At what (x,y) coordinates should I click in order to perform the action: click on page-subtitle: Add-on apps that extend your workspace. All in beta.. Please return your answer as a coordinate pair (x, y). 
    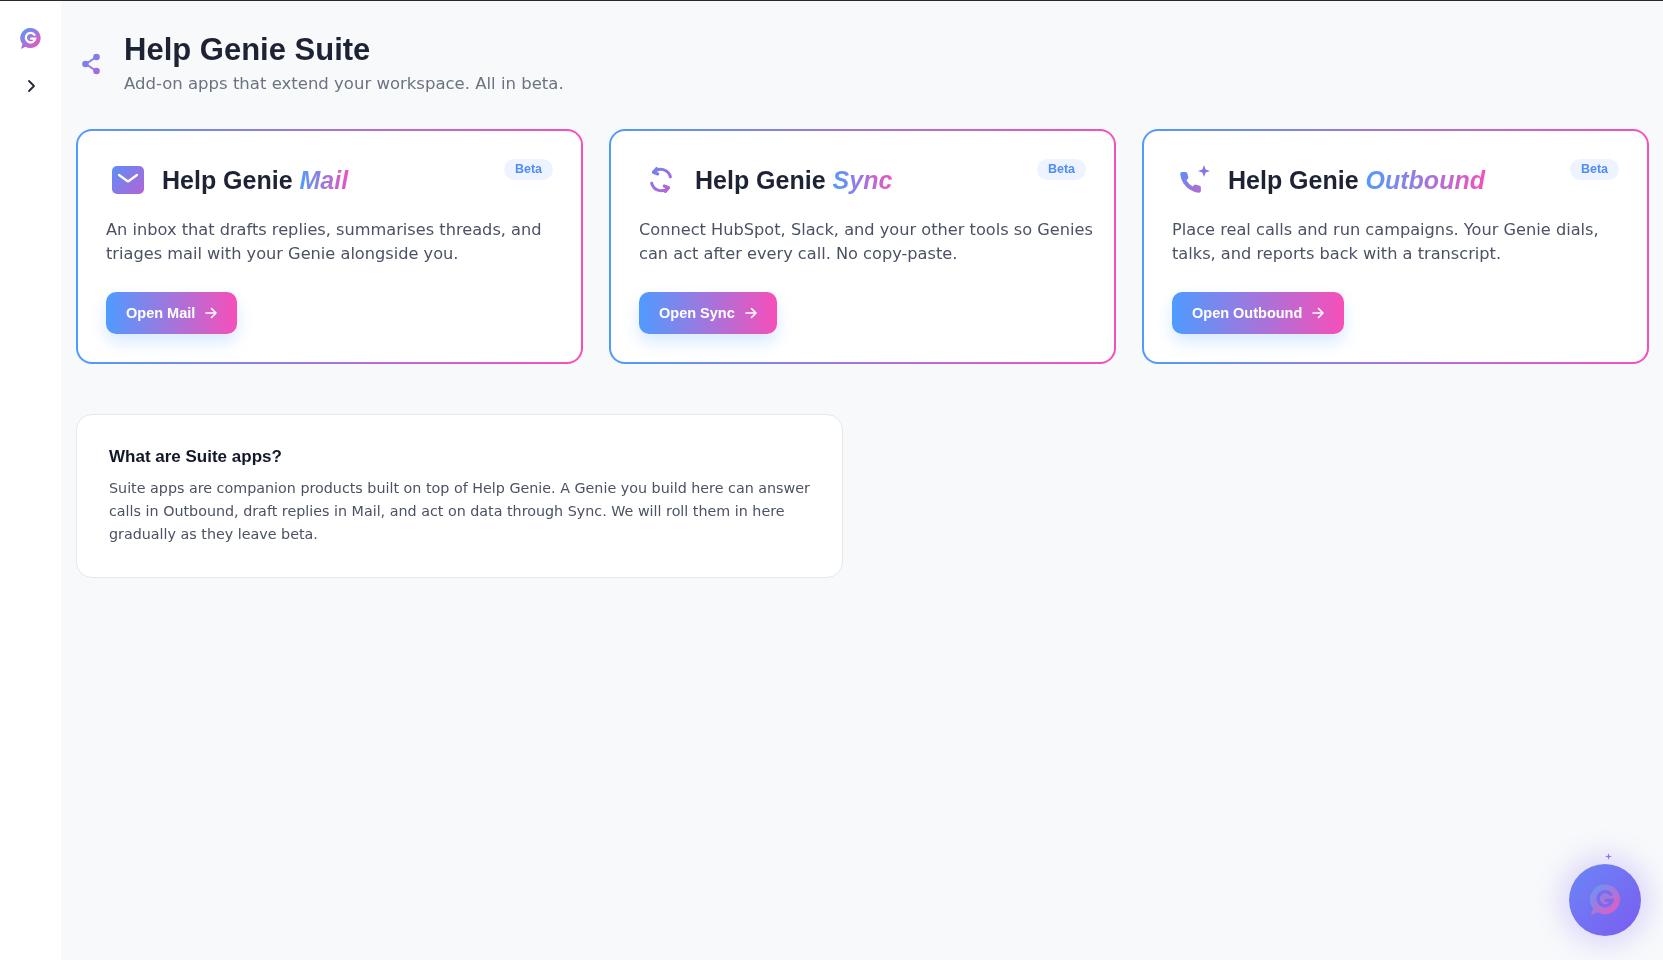
    Looking at the image, I should click on (344, 84).